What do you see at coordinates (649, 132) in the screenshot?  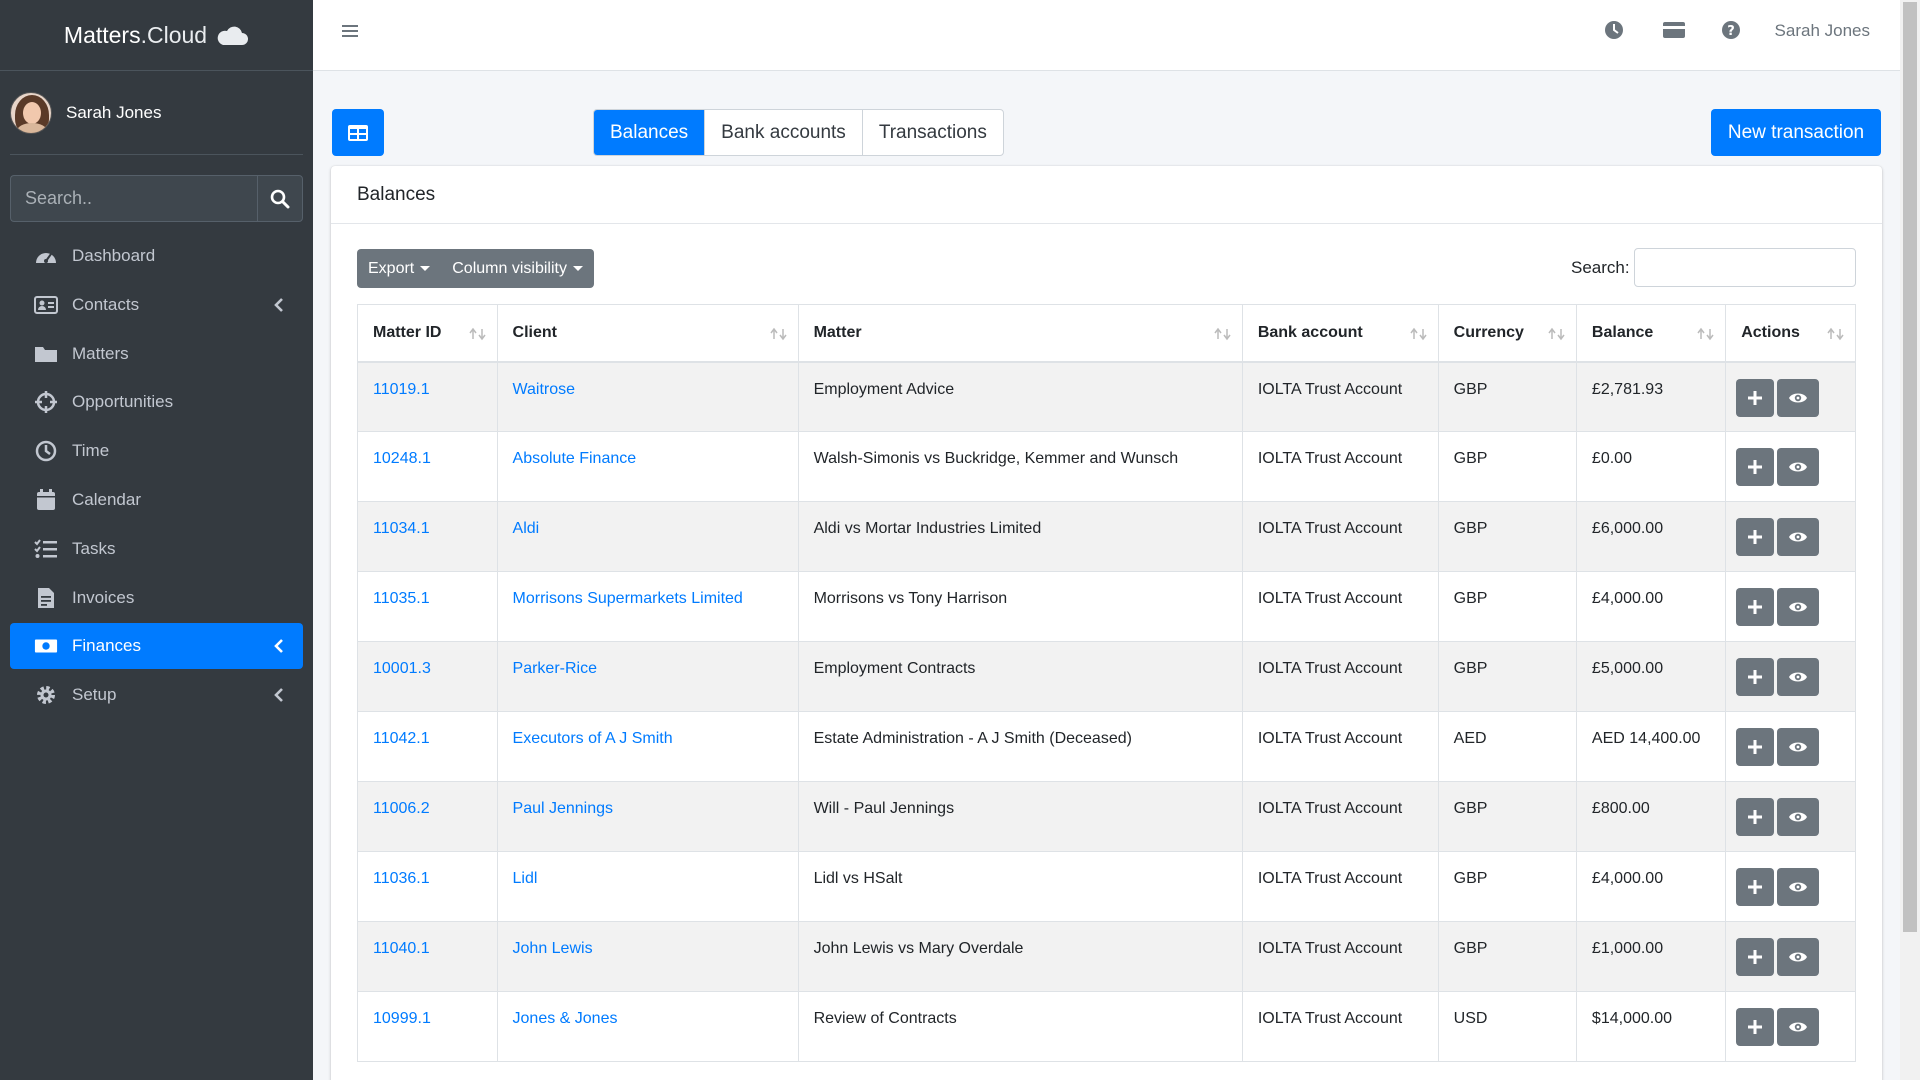 I see `tab-balances: Balances` at bounding box center [649, 132].